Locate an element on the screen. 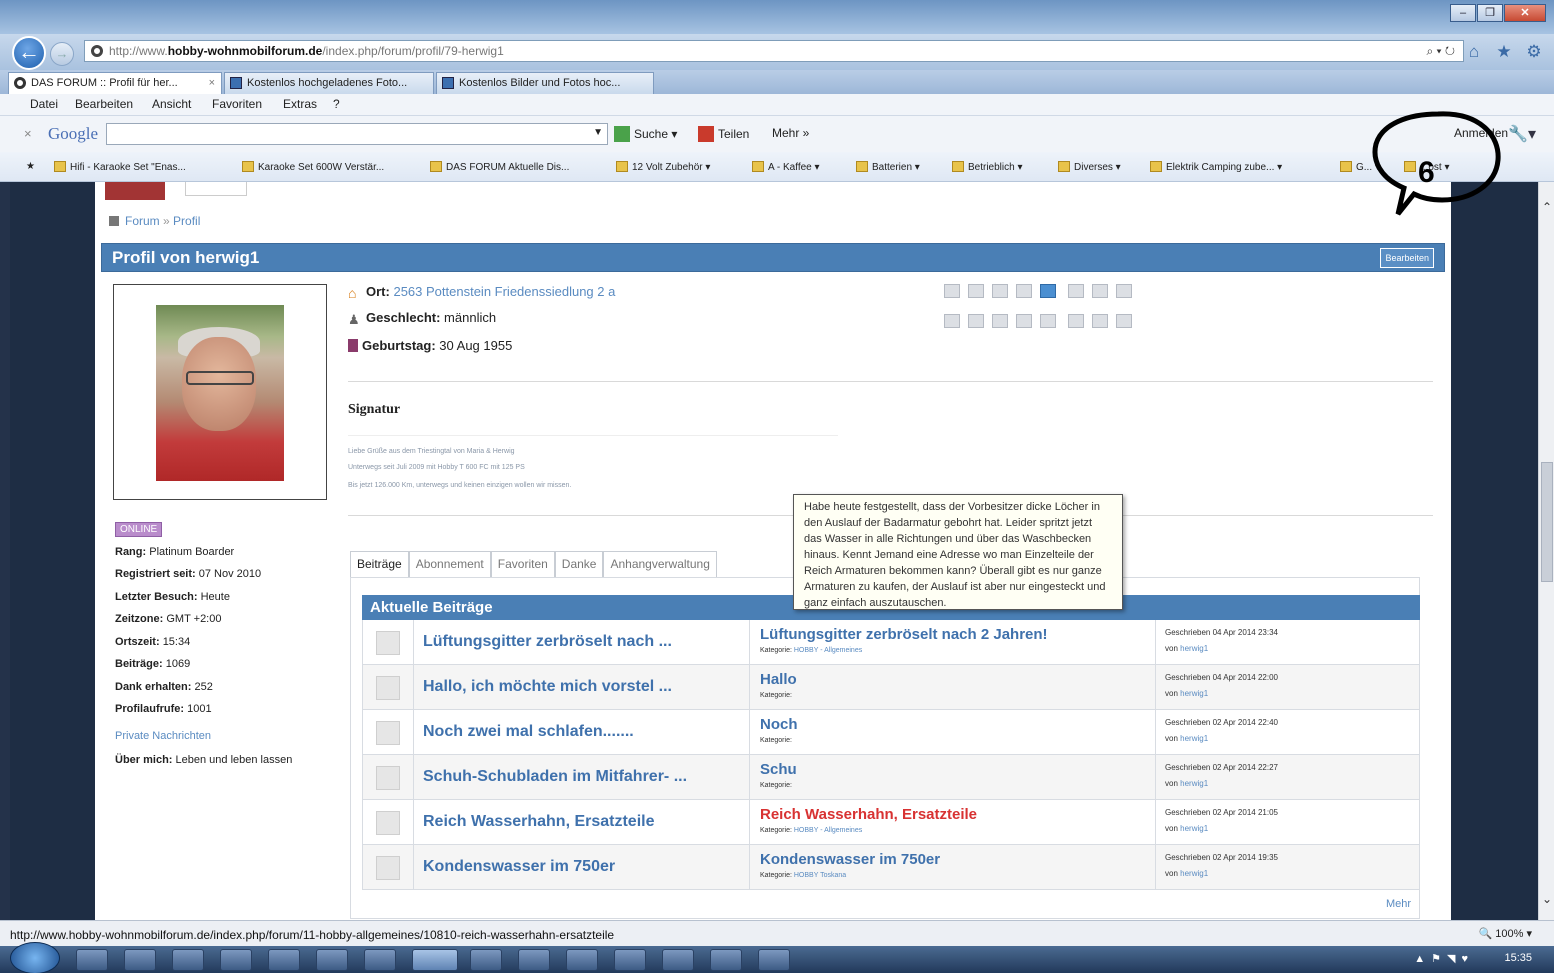 The height and width of the screenshot is (973, 1554). breadcrumb-profile-link: Profil is located at coordinates (186, 221).